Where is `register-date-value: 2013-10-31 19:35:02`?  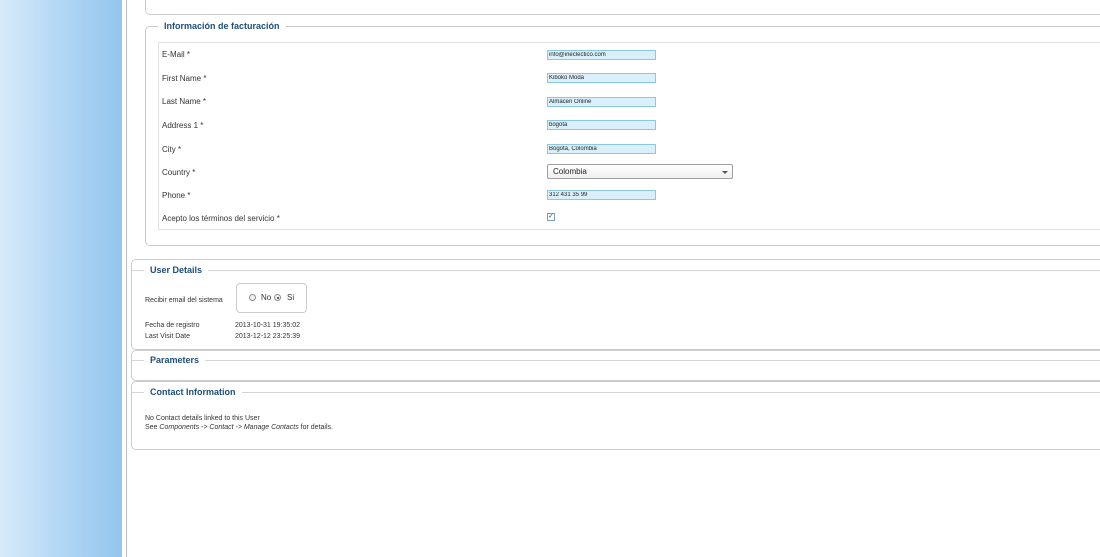 register-date-value: 2013-10-31 19:35:02 is located at coordinates (267, 325).